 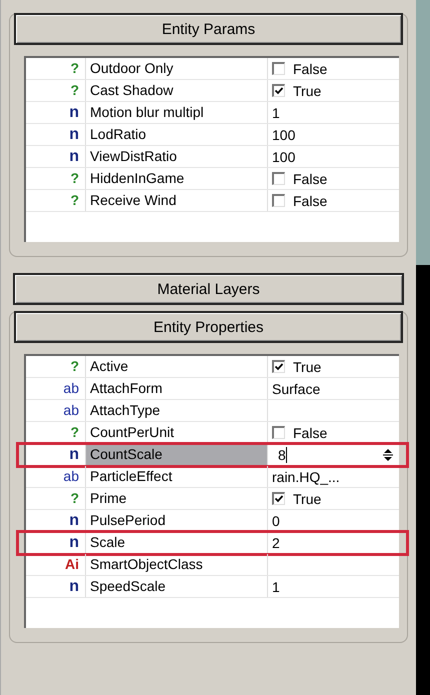 What do you see at coordinates (177, 178) in the screenshot?
I see `property-name: HiddenInGame` at bounding box center [177, 178].